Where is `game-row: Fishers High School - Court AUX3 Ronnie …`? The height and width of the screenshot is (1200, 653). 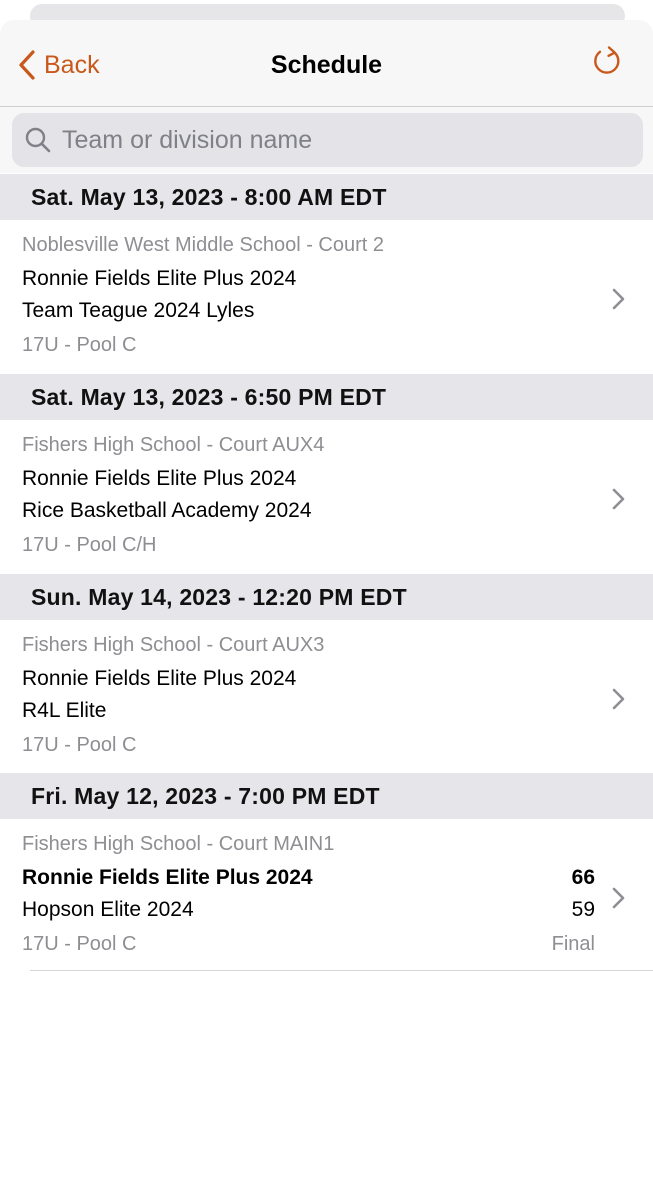
game-row: Fishers High School - Court AUX3 Ronnie … is located at coordinates (326, 697).